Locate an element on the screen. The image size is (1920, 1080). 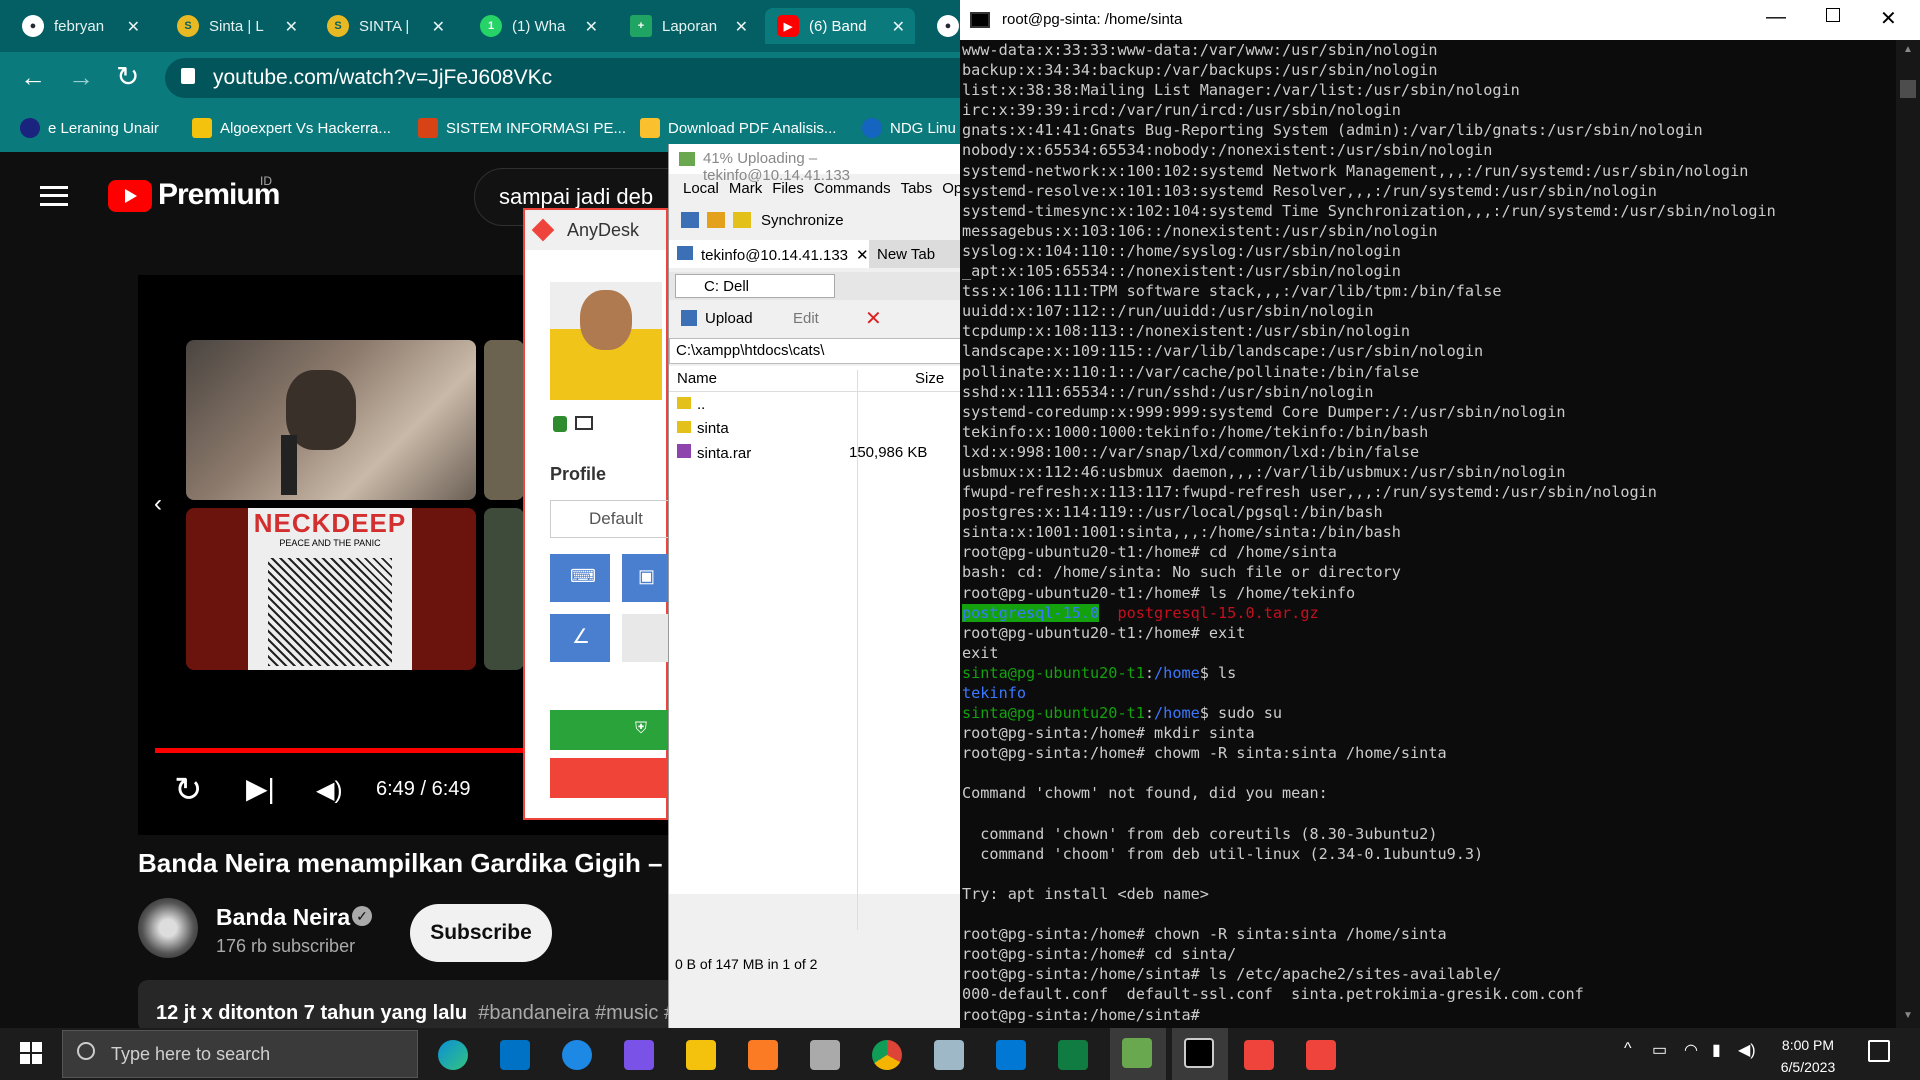
file-explorer-icon is located at coordinates (701, 1055).